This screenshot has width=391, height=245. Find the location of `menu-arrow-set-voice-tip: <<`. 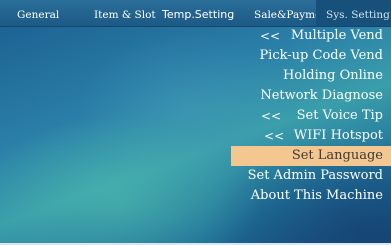

menu-arrow-set-voice-tip: << is located at coordinates (271, 116).